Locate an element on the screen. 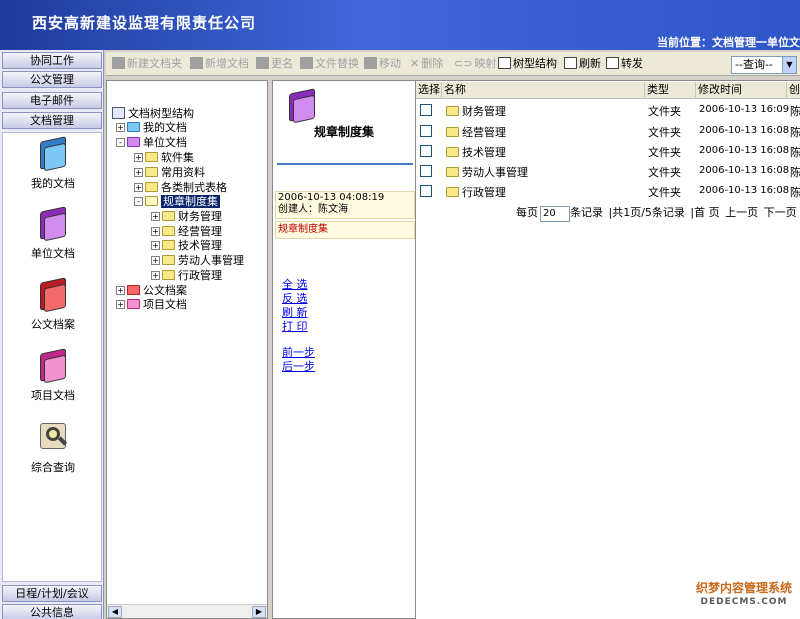 The width and height of the screenshot is (800, 619). tree-item-software: + 软件集 is located at coordinates (164, 158).